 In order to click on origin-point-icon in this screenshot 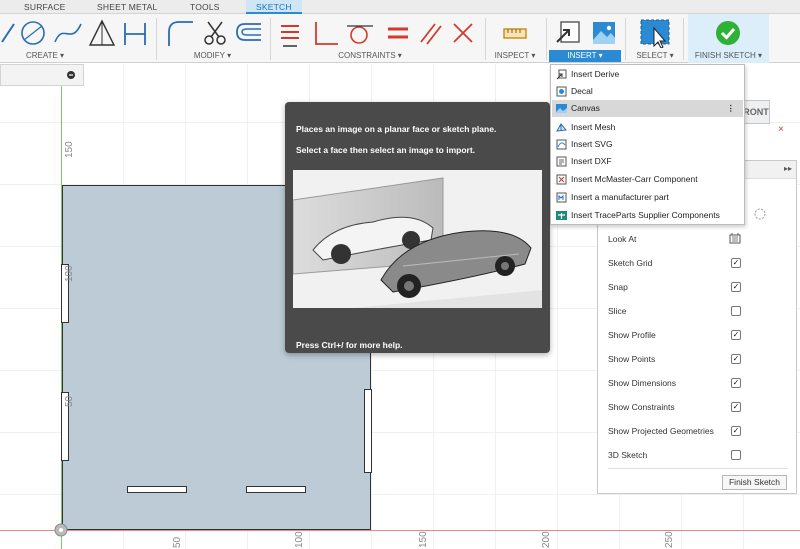, I will do `click(61, 530)`.